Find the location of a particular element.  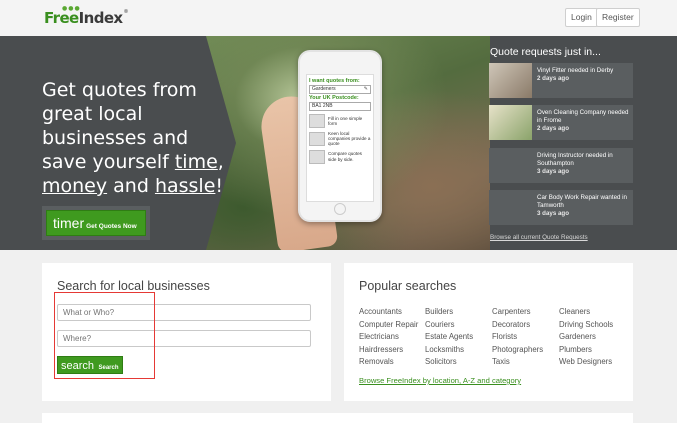

popular-link: Computer Repair is located at coordinates (388, 325).